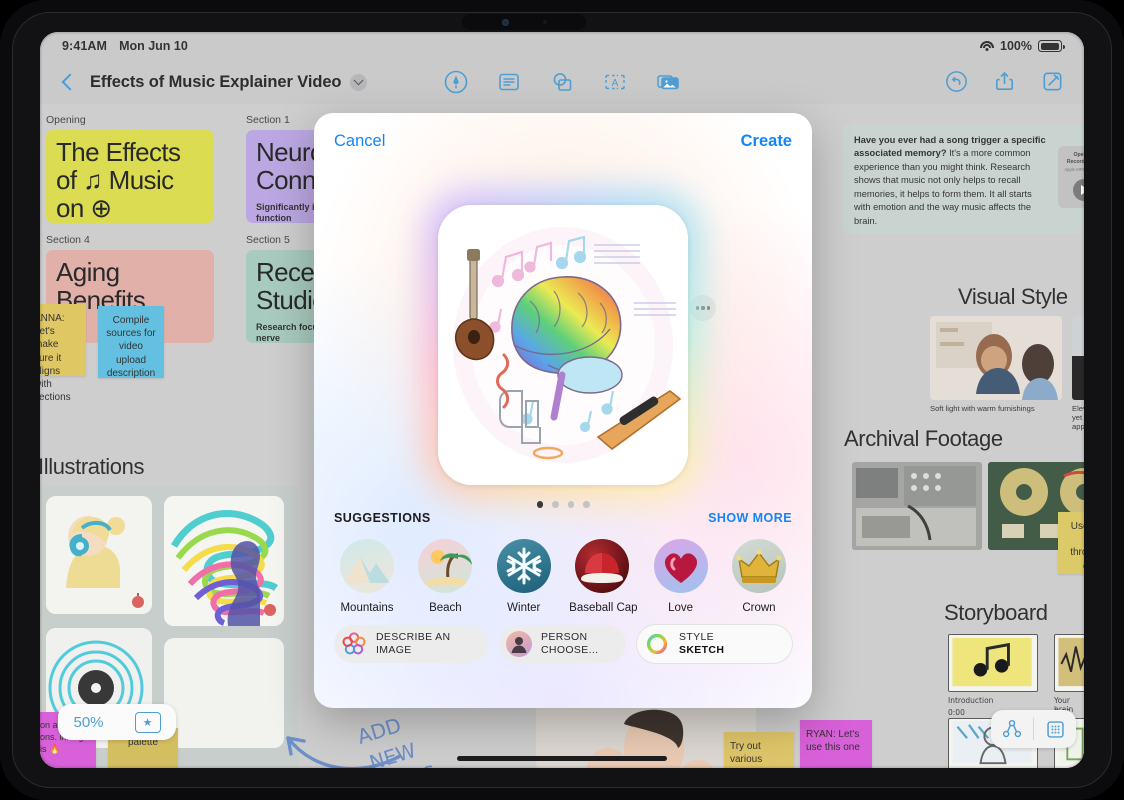 The height and width of the screenshot is (800, 1124). What do you see at coordinates (563, 504) in the screenshot?
I see `page-indicator-dots` at bounding box center [563, 504].